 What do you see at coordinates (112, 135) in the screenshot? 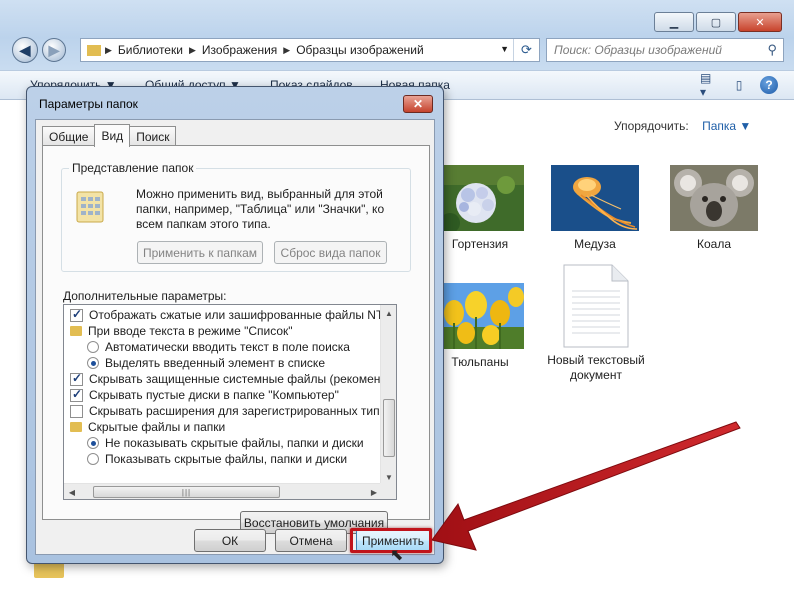
I see `tab-view: Вид` at bounding box center [112, 135].